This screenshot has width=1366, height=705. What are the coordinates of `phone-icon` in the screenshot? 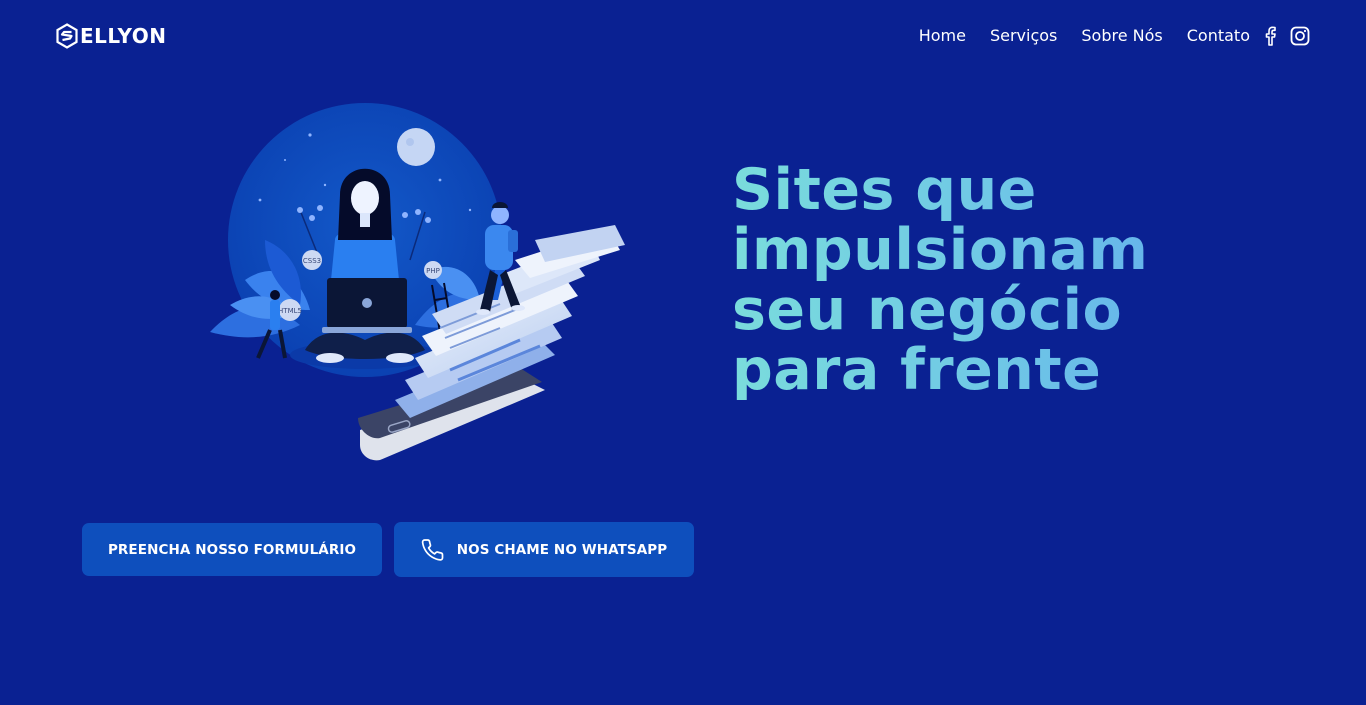 It's located at (432, 549).